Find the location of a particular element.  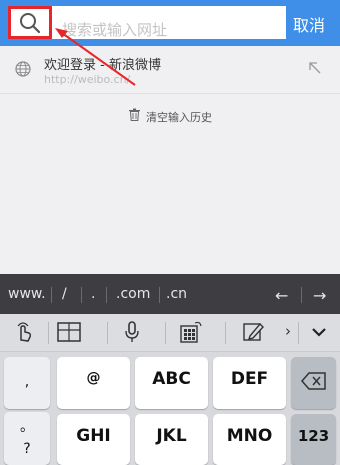

search-placeholder: 搜索或输入网址 is located at coordinates (115, 30).